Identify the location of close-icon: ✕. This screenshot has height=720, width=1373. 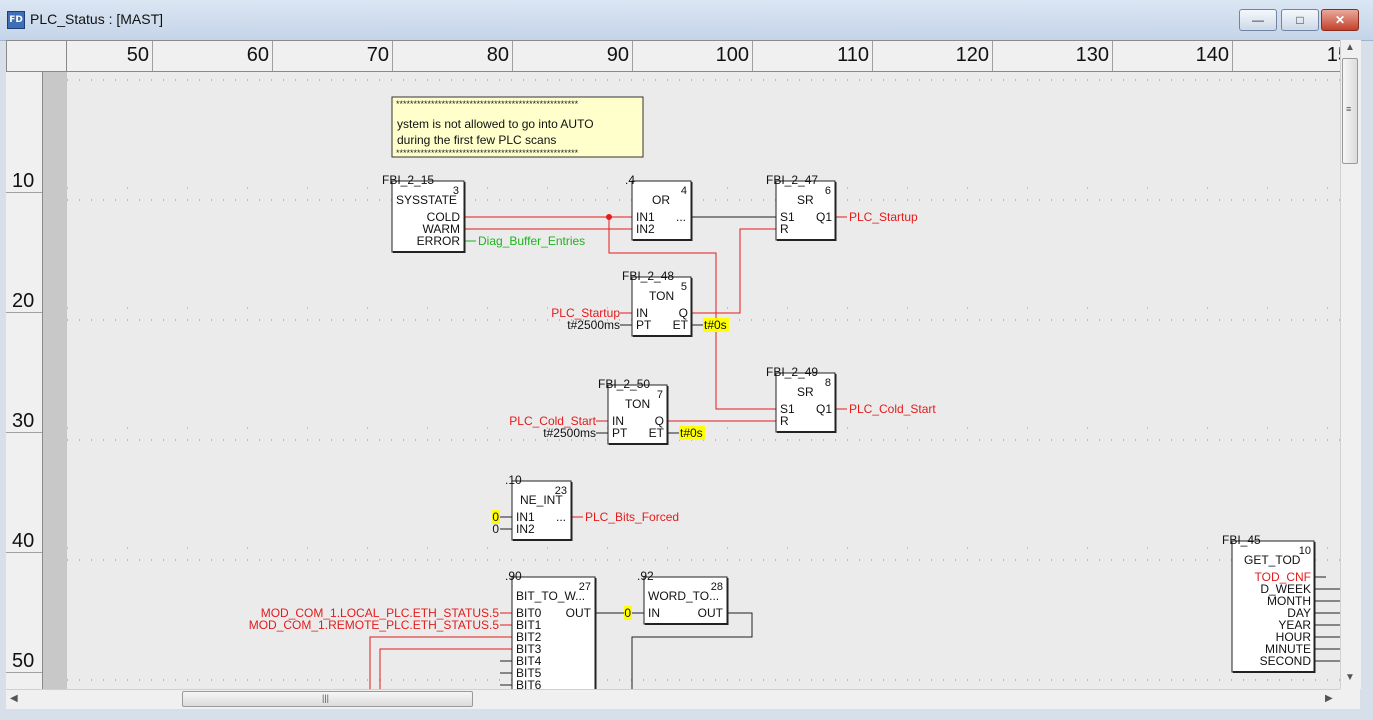
(1340, 20).